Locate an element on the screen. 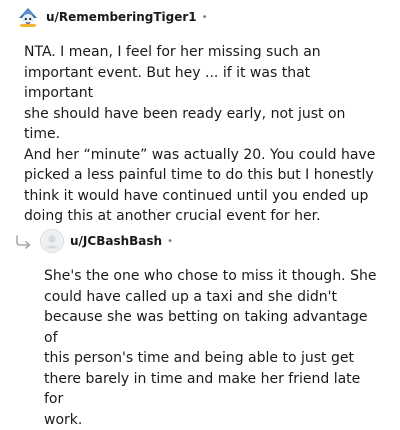  comment-author: u/JCBashBash is located at coordinates (116, 241).